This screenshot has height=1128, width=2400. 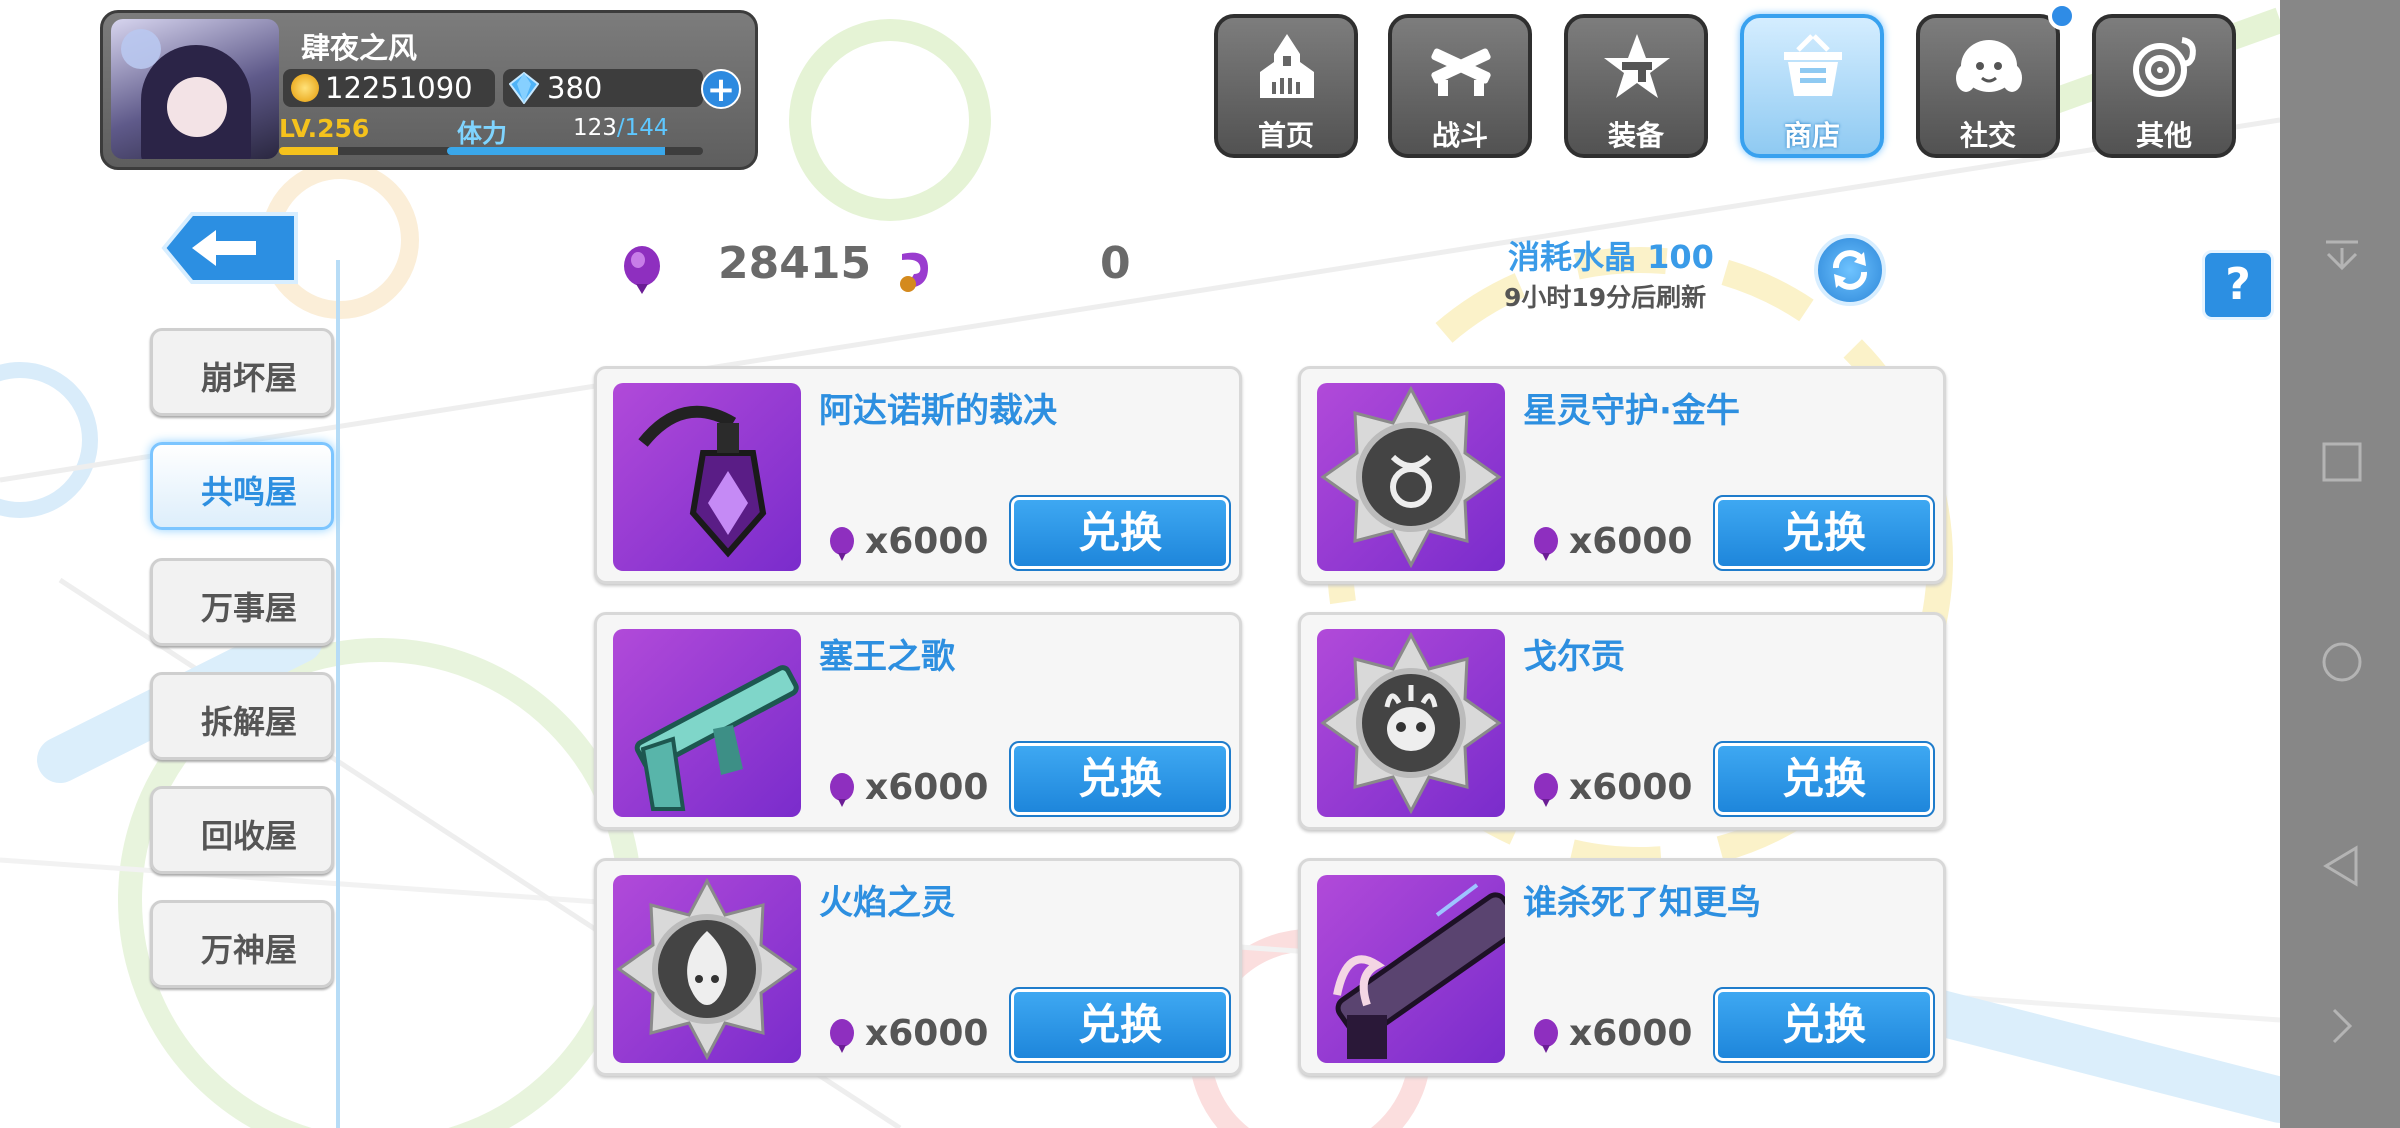 I want to click on refresh-icon, so click(x=1850, y=270).